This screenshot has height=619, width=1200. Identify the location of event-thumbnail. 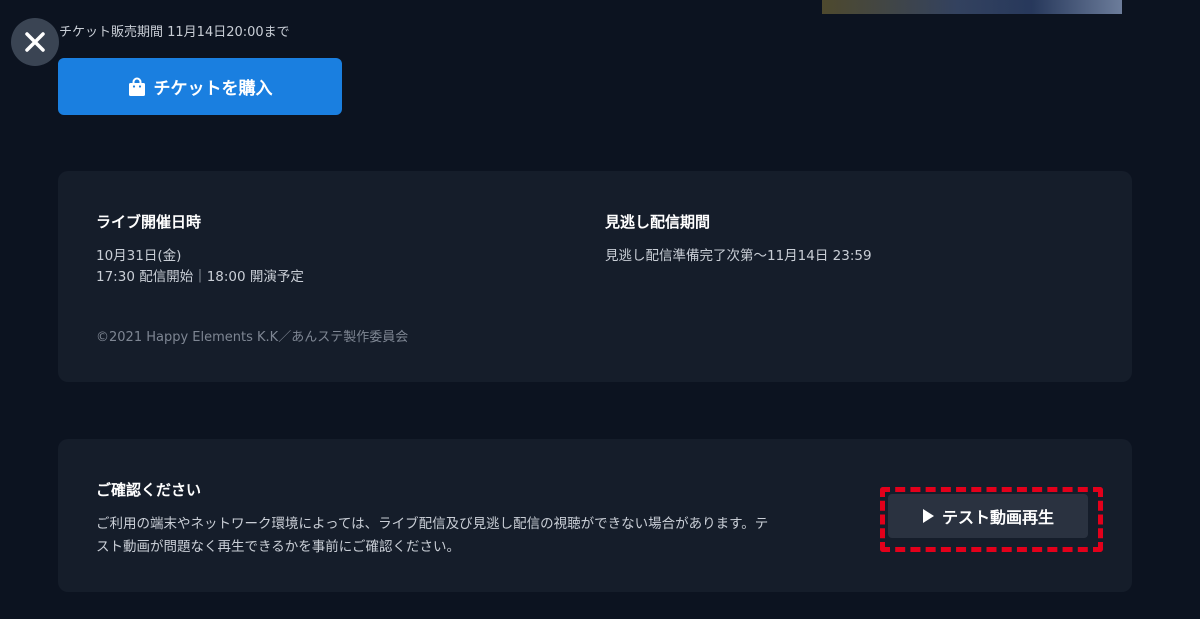
(972, 7).